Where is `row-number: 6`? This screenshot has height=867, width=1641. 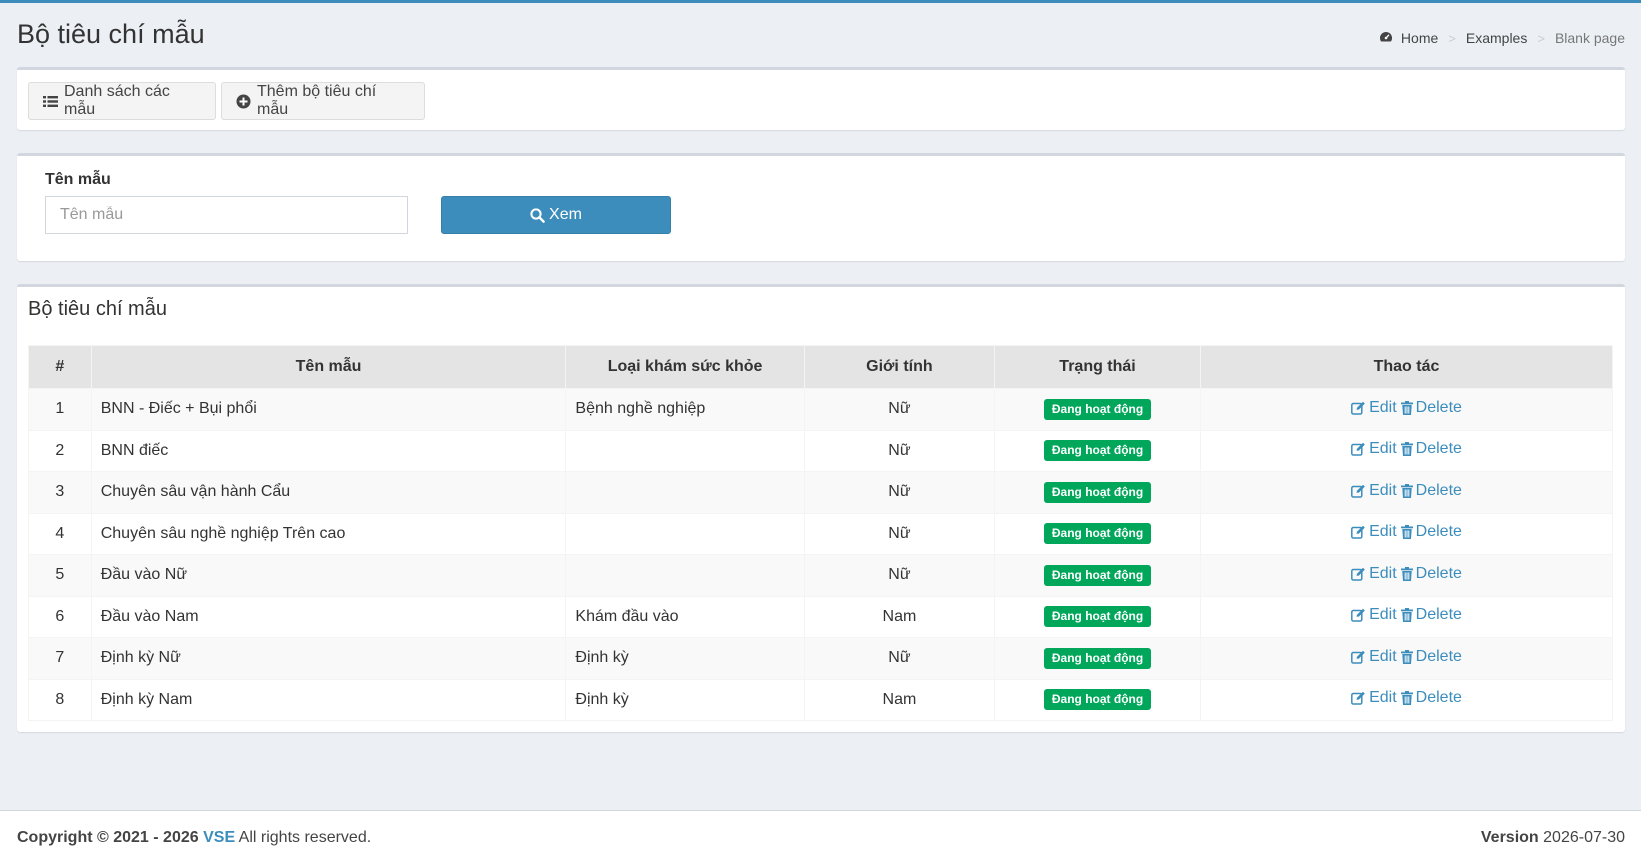
row-number: 6 is located at coordinates (60, 616).